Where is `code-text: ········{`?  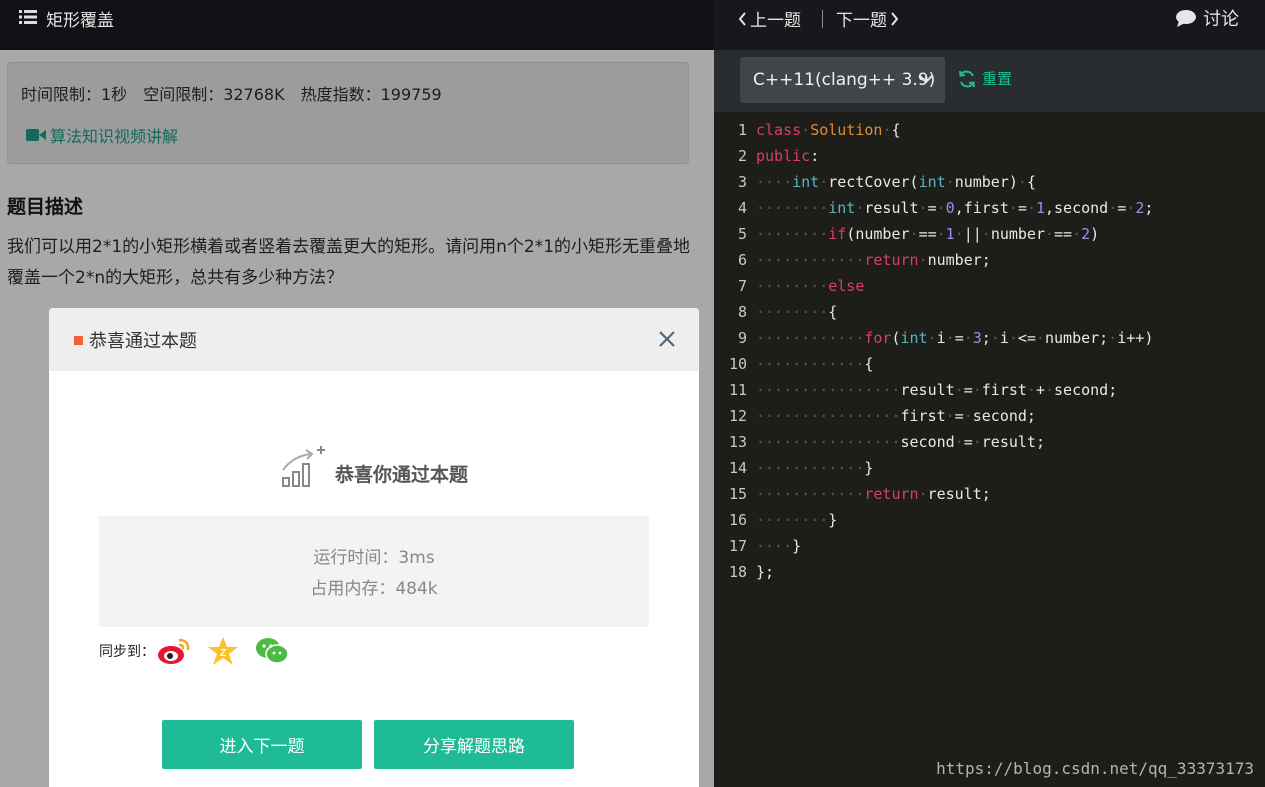 code-text: ········{ is located at coordinates (796, 312).